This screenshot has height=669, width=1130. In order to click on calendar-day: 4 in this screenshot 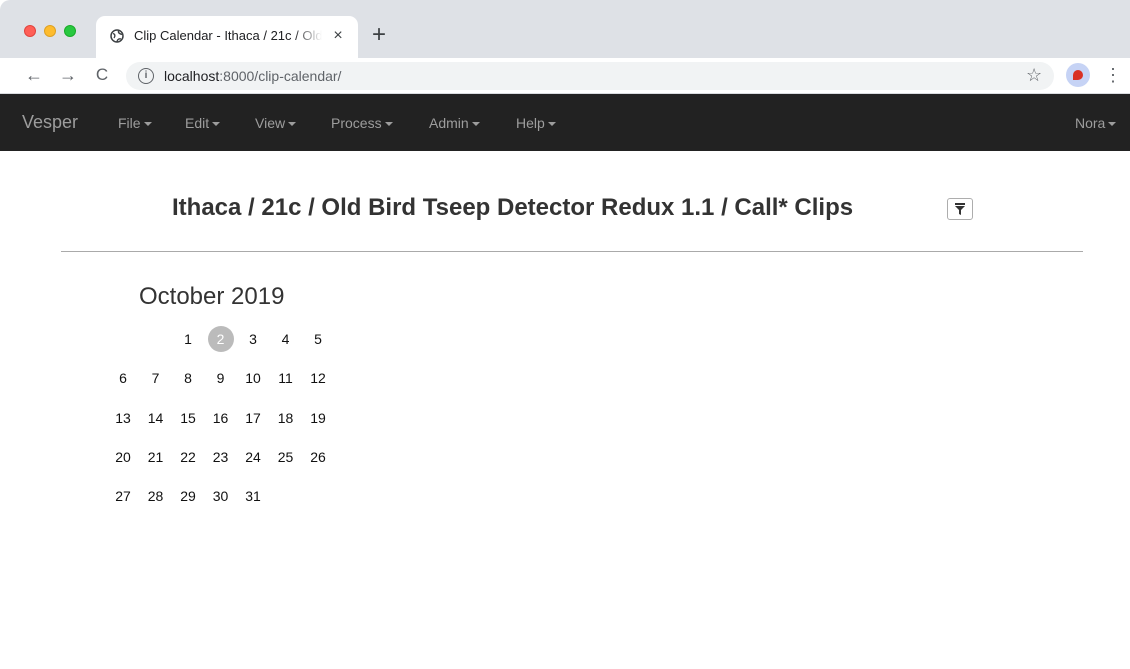, I will do `click(286, 339)`.